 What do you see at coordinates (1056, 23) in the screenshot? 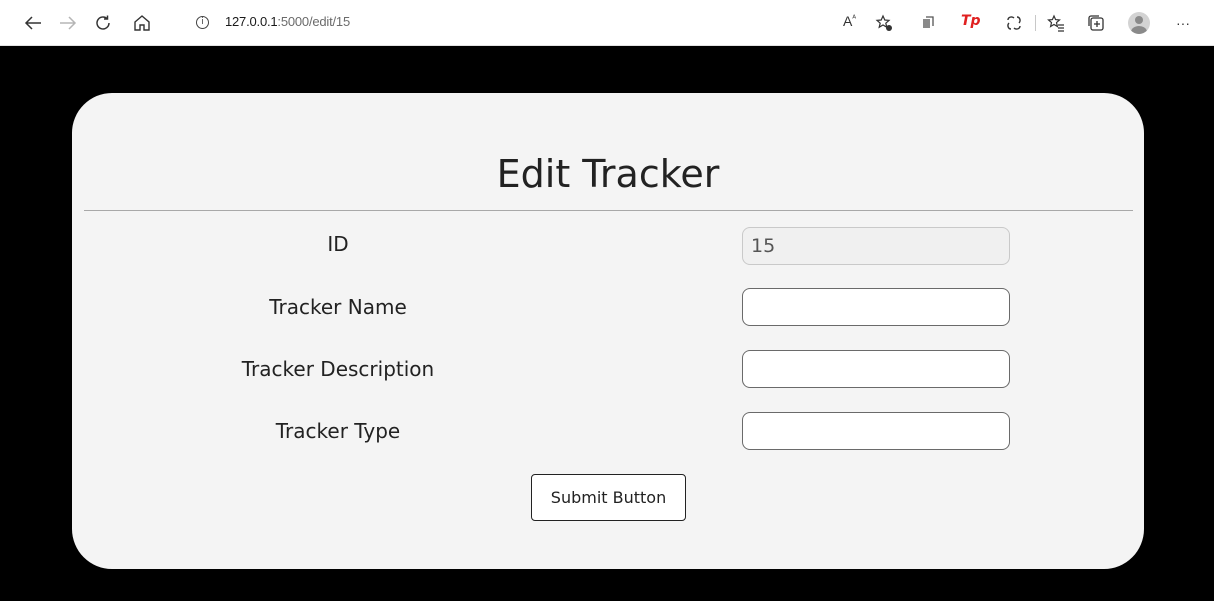
I see `favorites-icon` at bounding box center [1056, 23].